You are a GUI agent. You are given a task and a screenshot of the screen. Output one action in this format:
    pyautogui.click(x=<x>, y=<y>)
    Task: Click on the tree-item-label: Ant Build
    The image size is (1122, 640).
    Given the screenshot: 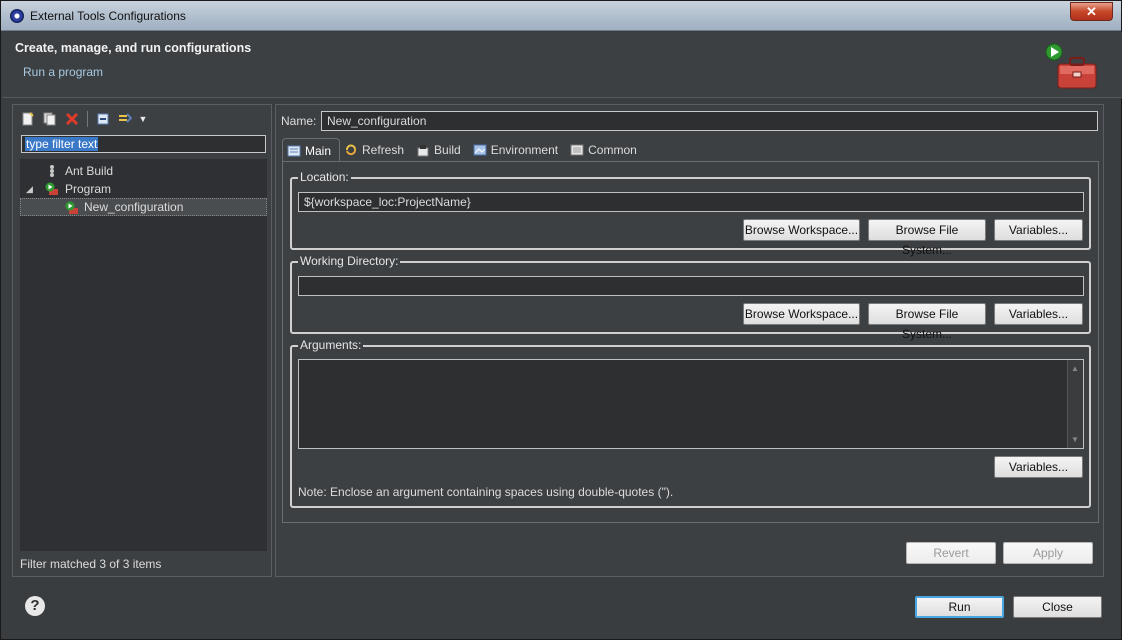 What is the action you would take?
    pyautogui.click(x=89, y=171)
    